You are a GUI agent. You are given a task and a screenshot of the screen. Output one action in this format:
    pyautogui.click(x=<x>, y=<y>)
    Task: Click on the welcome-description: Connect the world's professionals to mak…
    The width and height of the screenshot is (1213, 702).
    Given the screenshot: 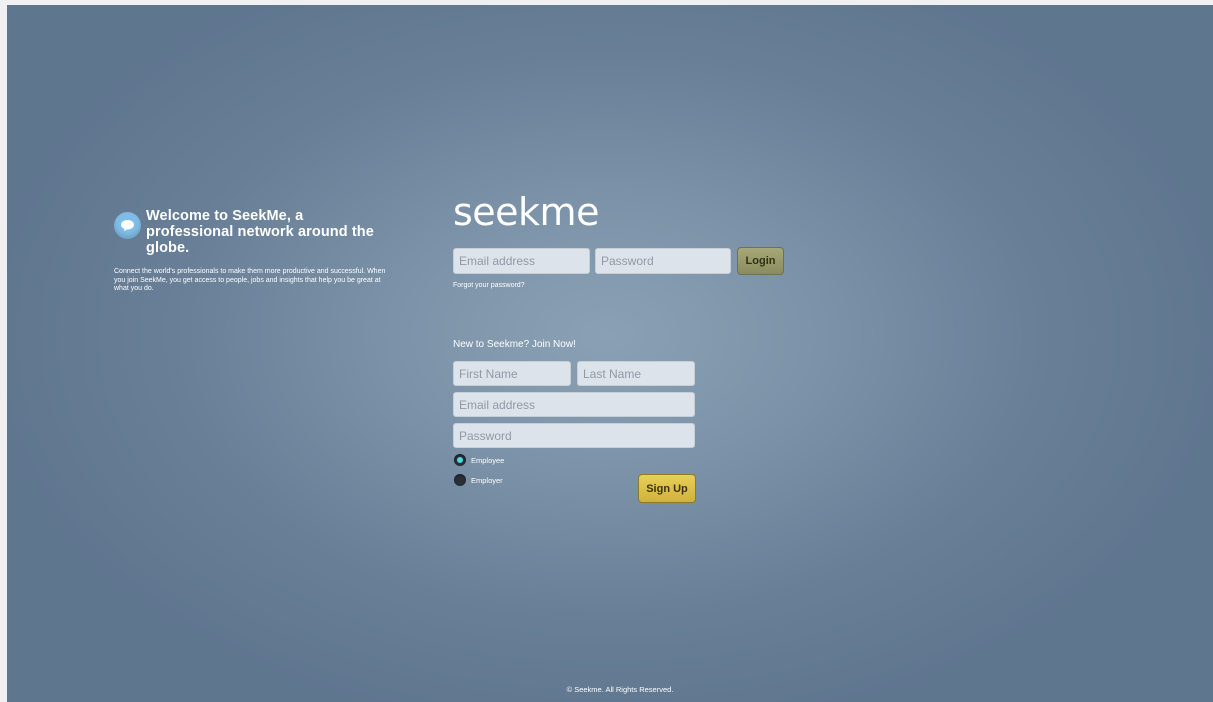 What is the action you would take?
    pyautogui.click(x=250, y=280)
    